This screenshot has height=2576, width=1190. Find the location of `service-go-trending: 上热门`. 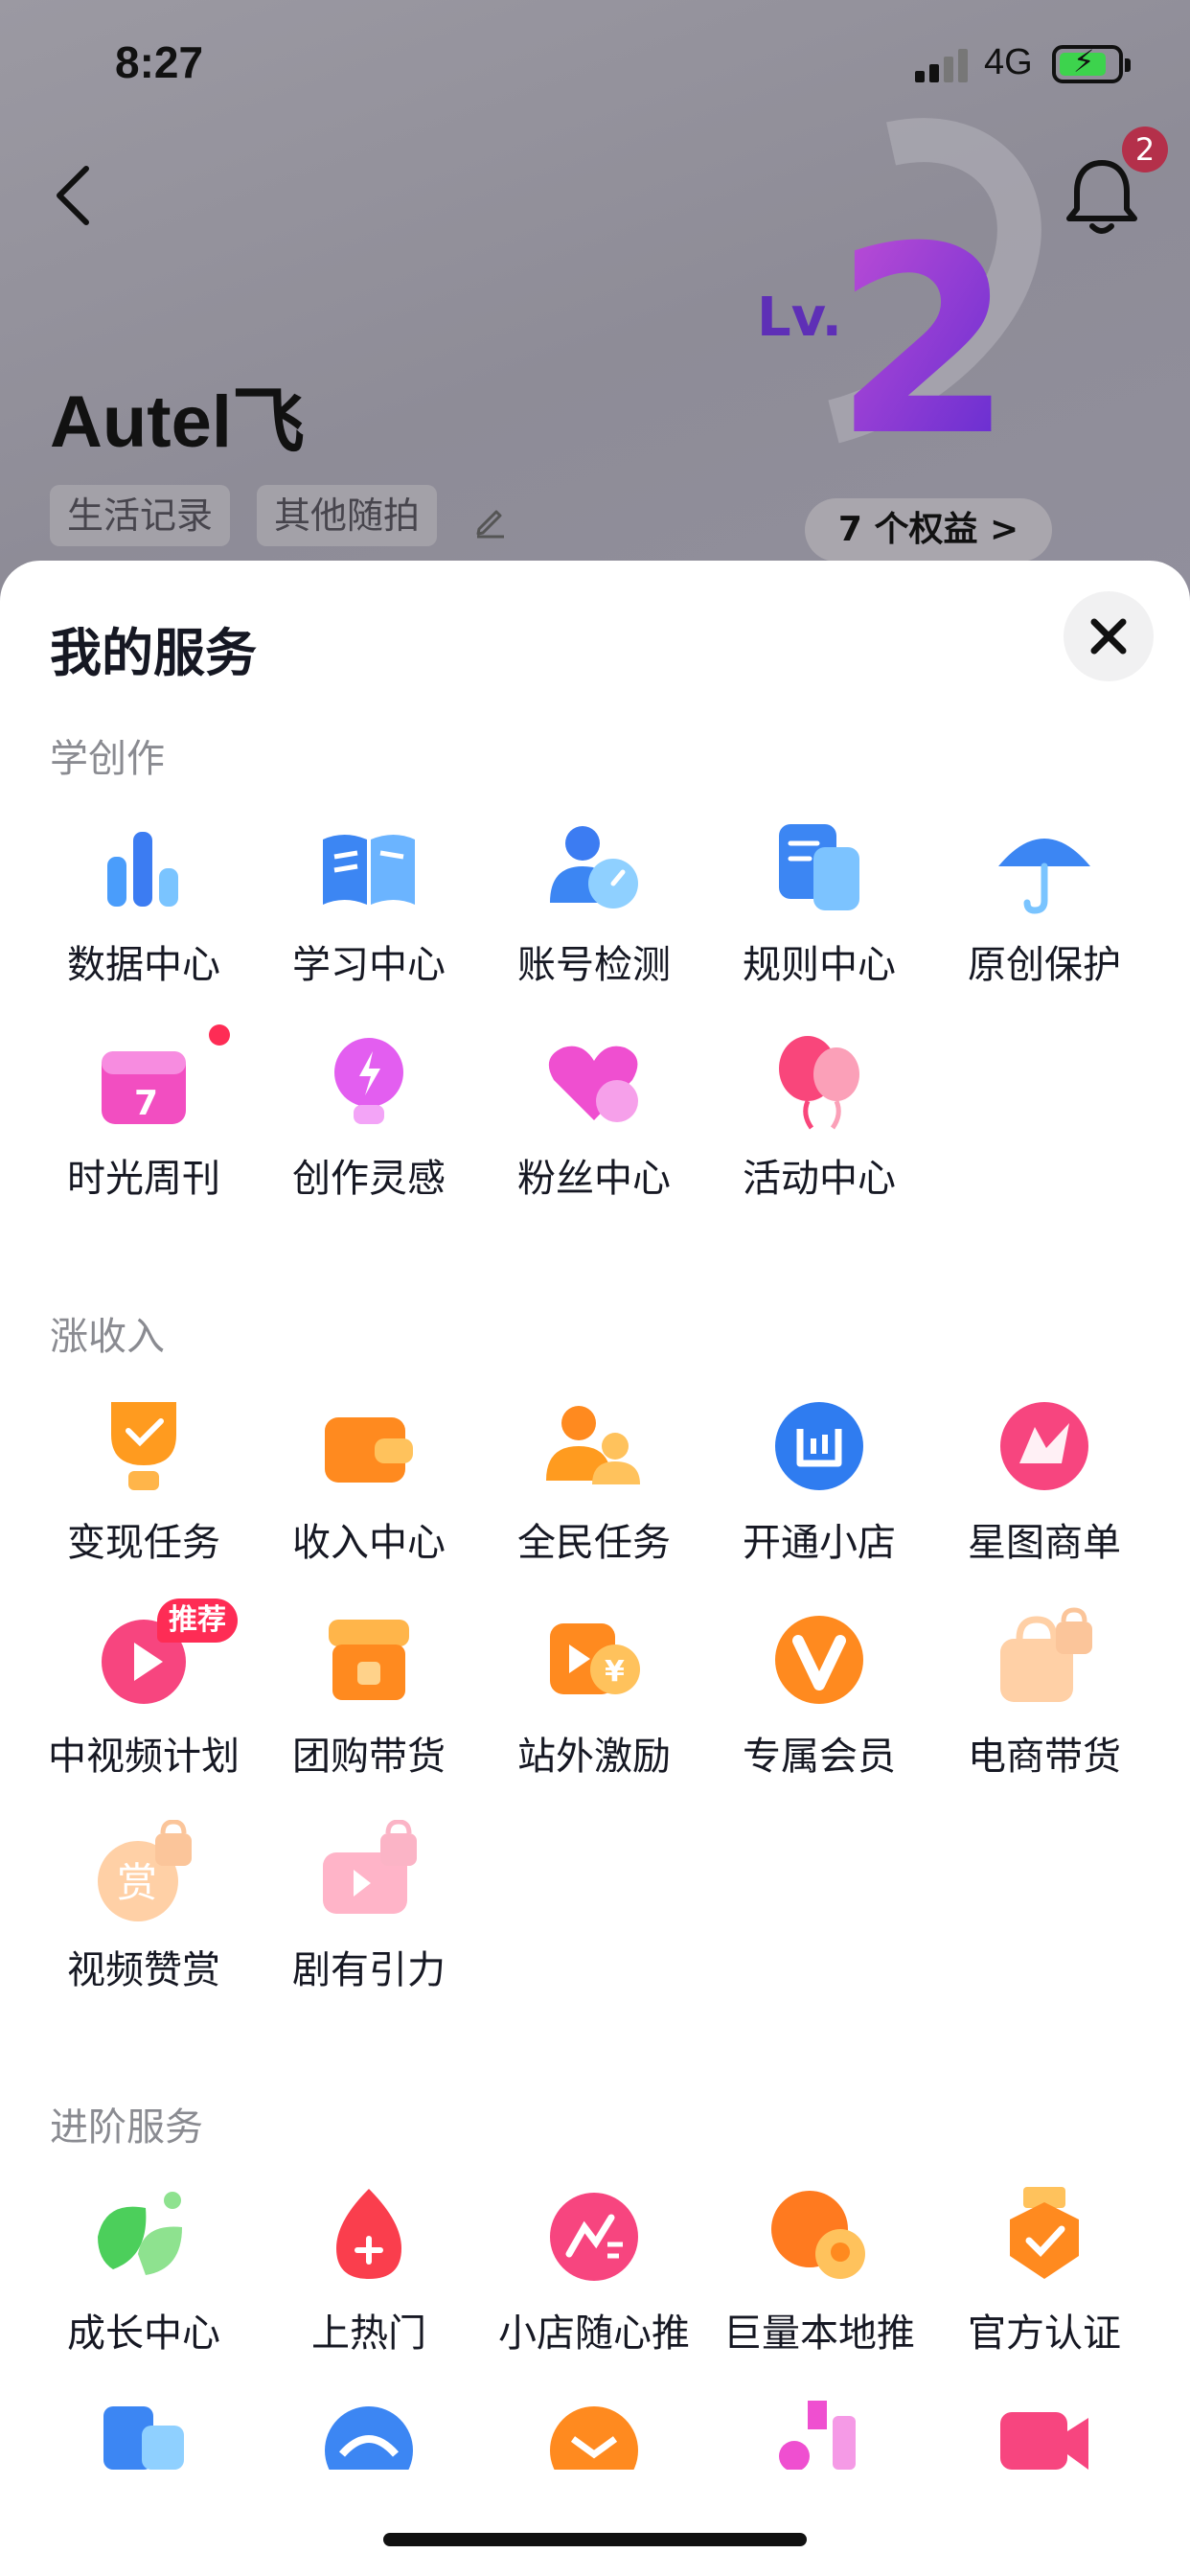

service-go-trending: 上热门 is located at coordinates (369, 2279).